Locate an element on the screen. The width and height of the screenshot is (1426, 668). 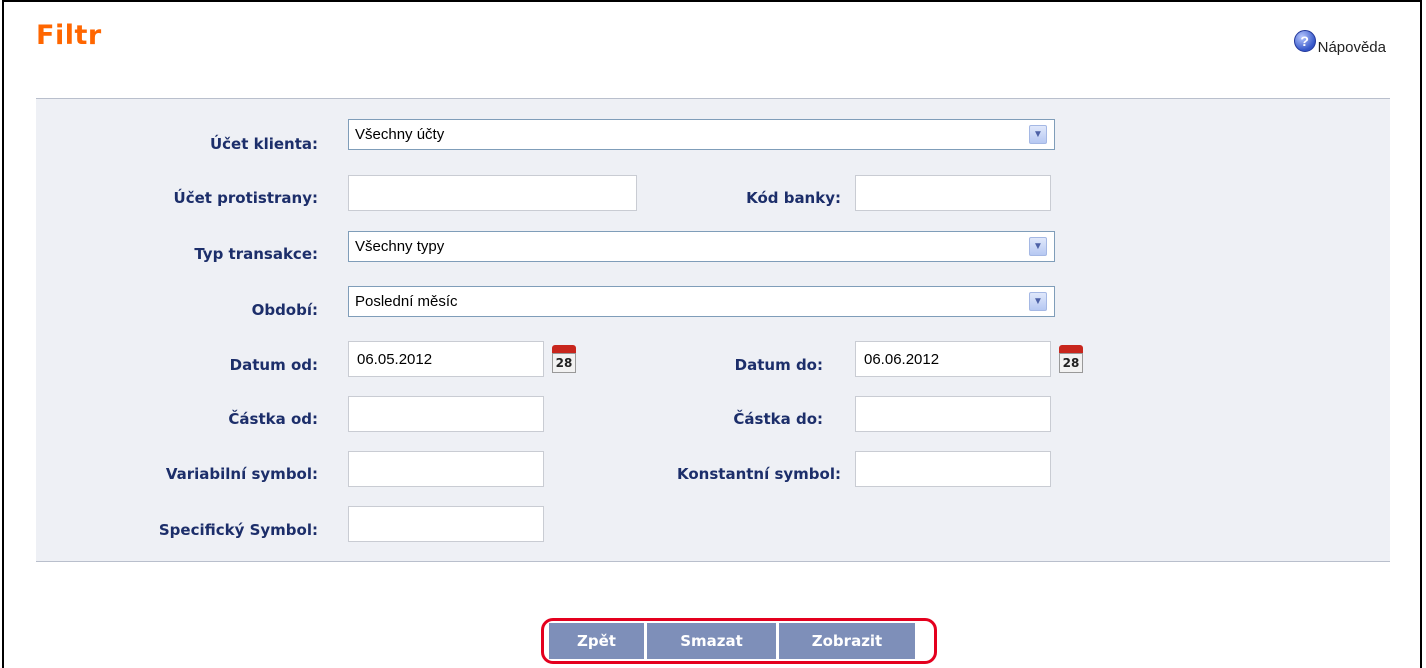
konstantni-symbol-label: Konstantní symbol: is located at coordinates (759, 474).